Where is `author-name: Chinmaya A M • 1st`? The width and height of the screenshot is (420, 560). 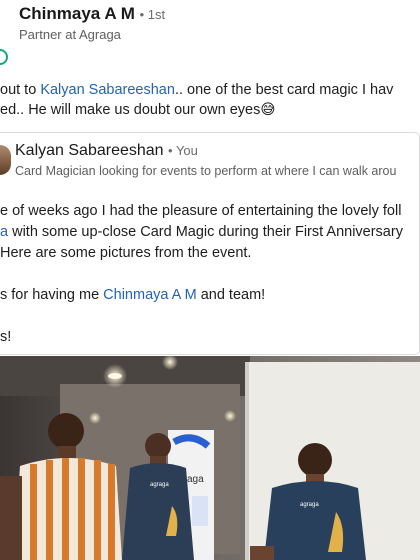
author-name: Chinmaya A M • 1st is located at coordinates (92, 14).